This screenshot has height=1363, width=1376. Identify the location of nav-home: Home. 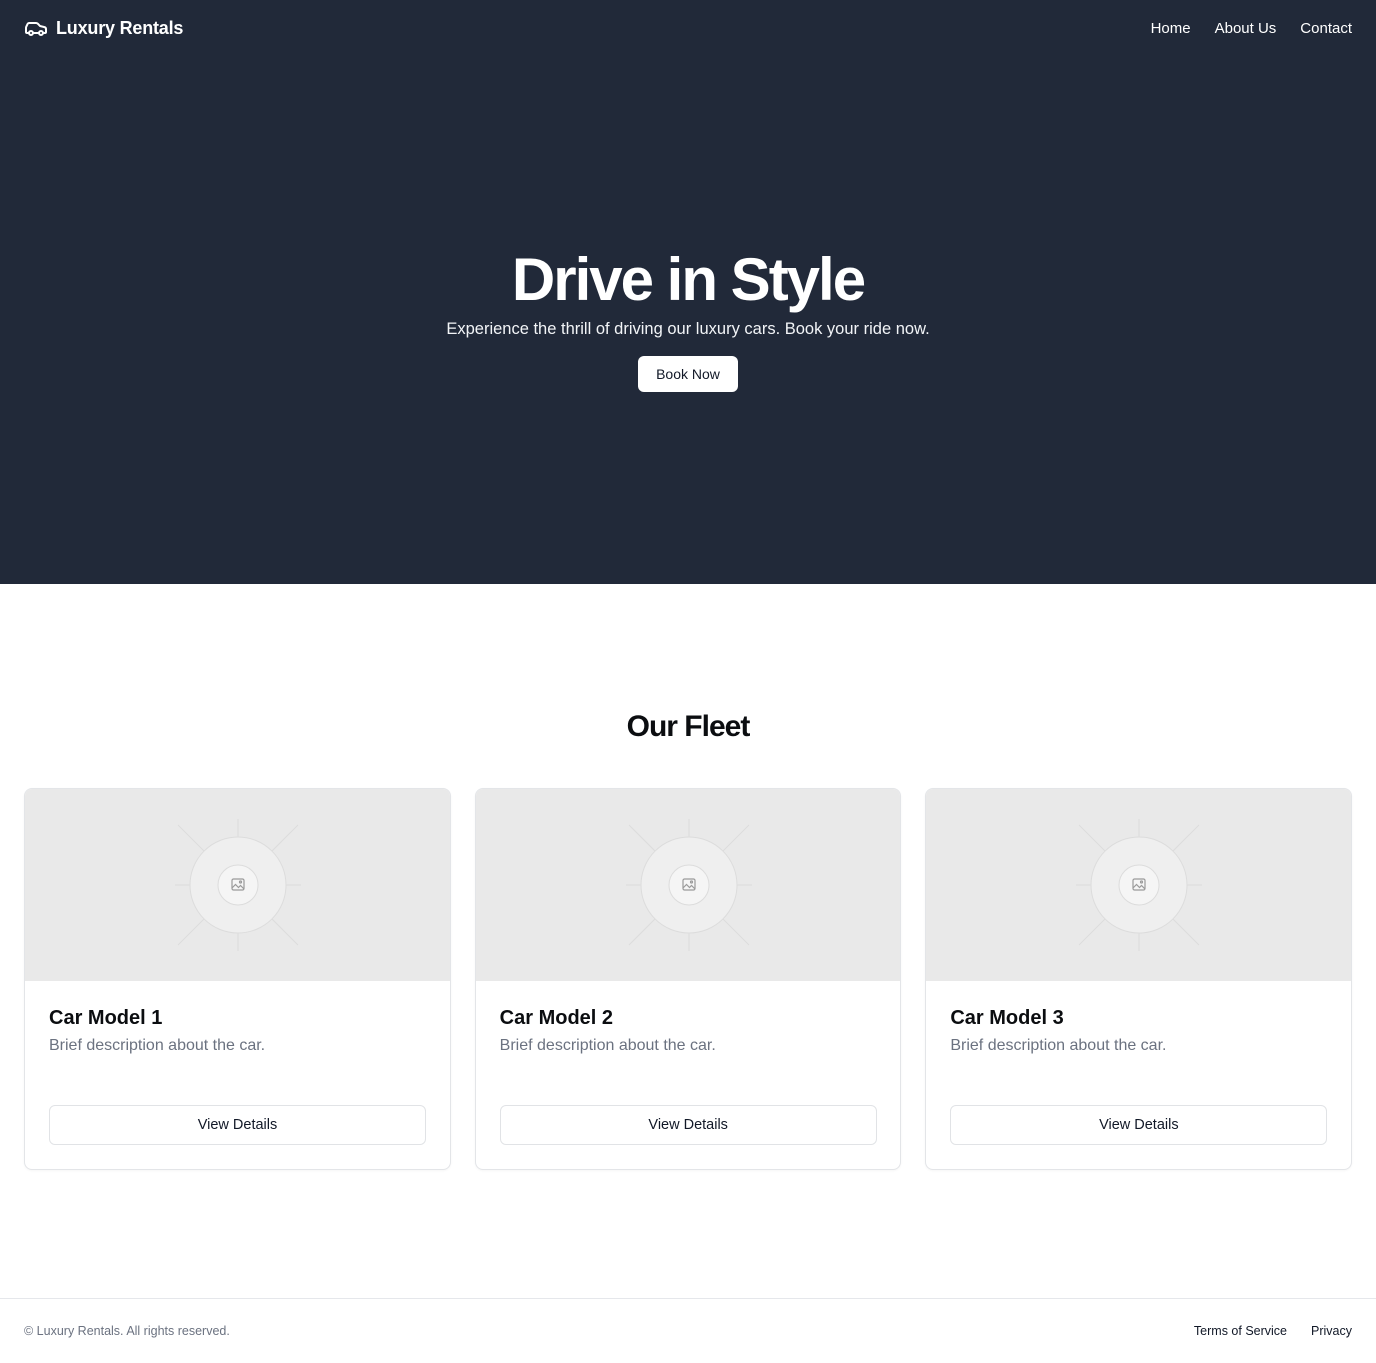
(1171, 28).